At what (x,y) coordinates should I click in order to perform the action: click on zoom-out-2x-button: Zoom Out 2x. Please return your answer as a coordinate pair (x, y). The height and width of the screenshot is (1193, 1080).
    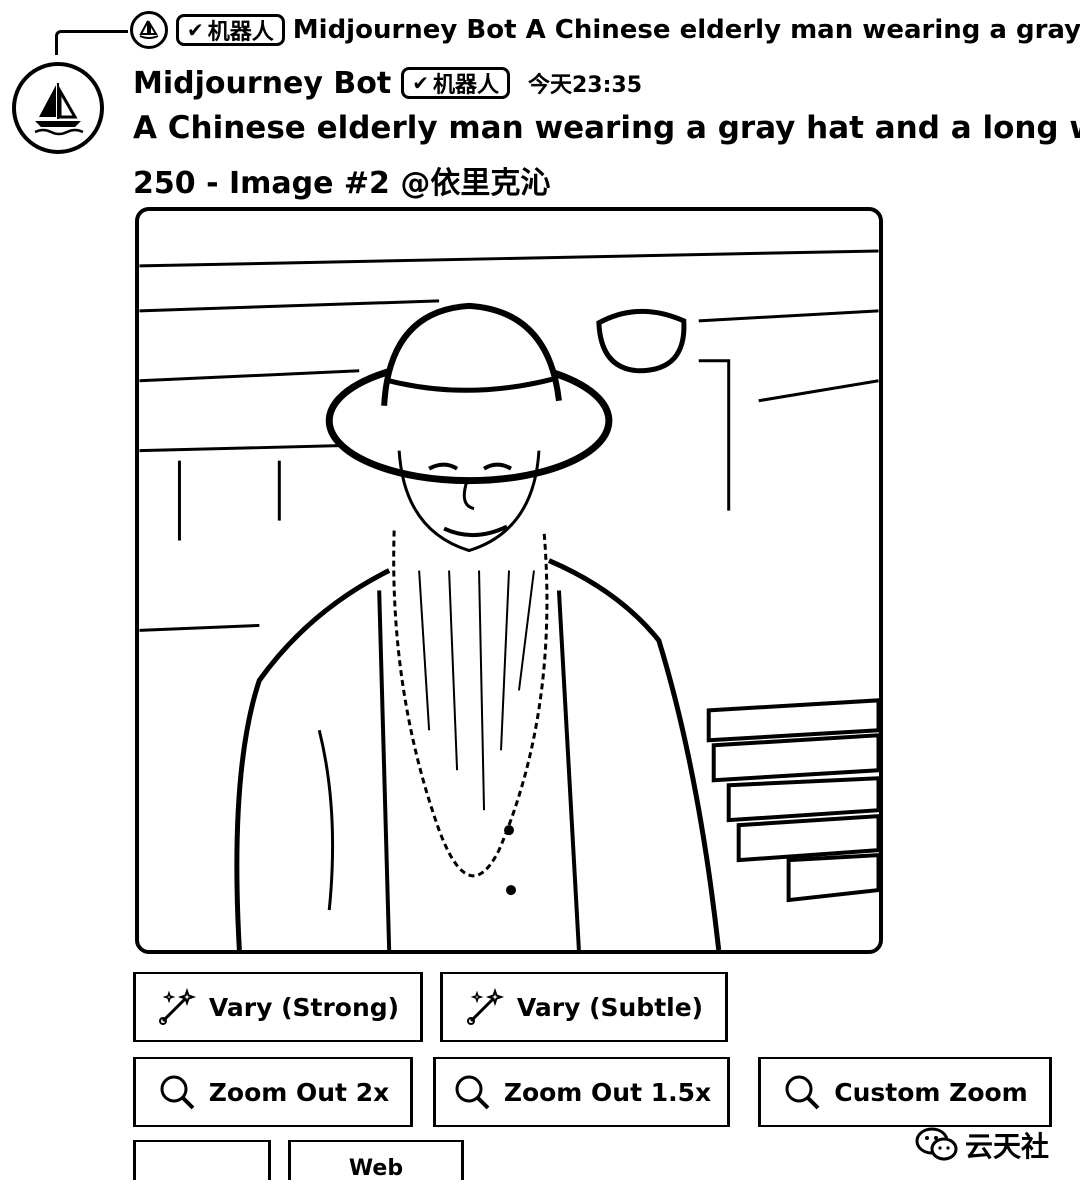
    Looking at the image, I should click on (273, 1092).